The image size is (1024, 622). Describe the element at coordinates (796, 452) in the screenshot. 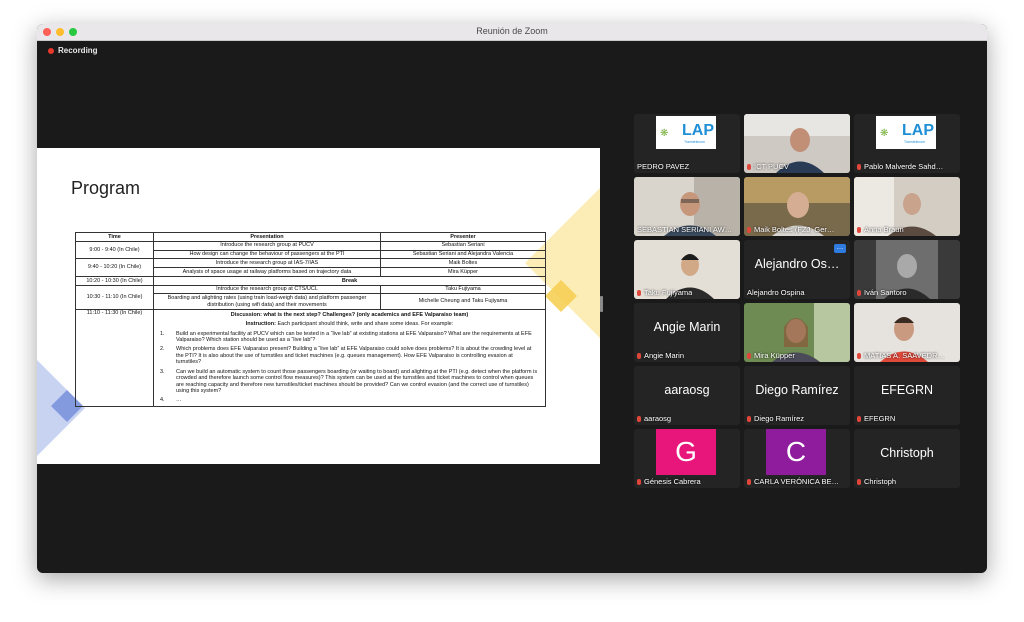

I see `avatar: C` at that location.